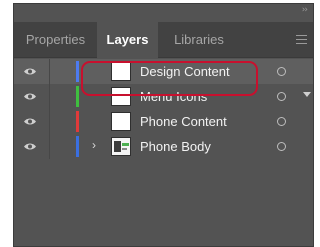 The height and width of the screenshot is (247, 320). I want to click on layer-row-menu-icons: Menu Icons, so click(163, 96).